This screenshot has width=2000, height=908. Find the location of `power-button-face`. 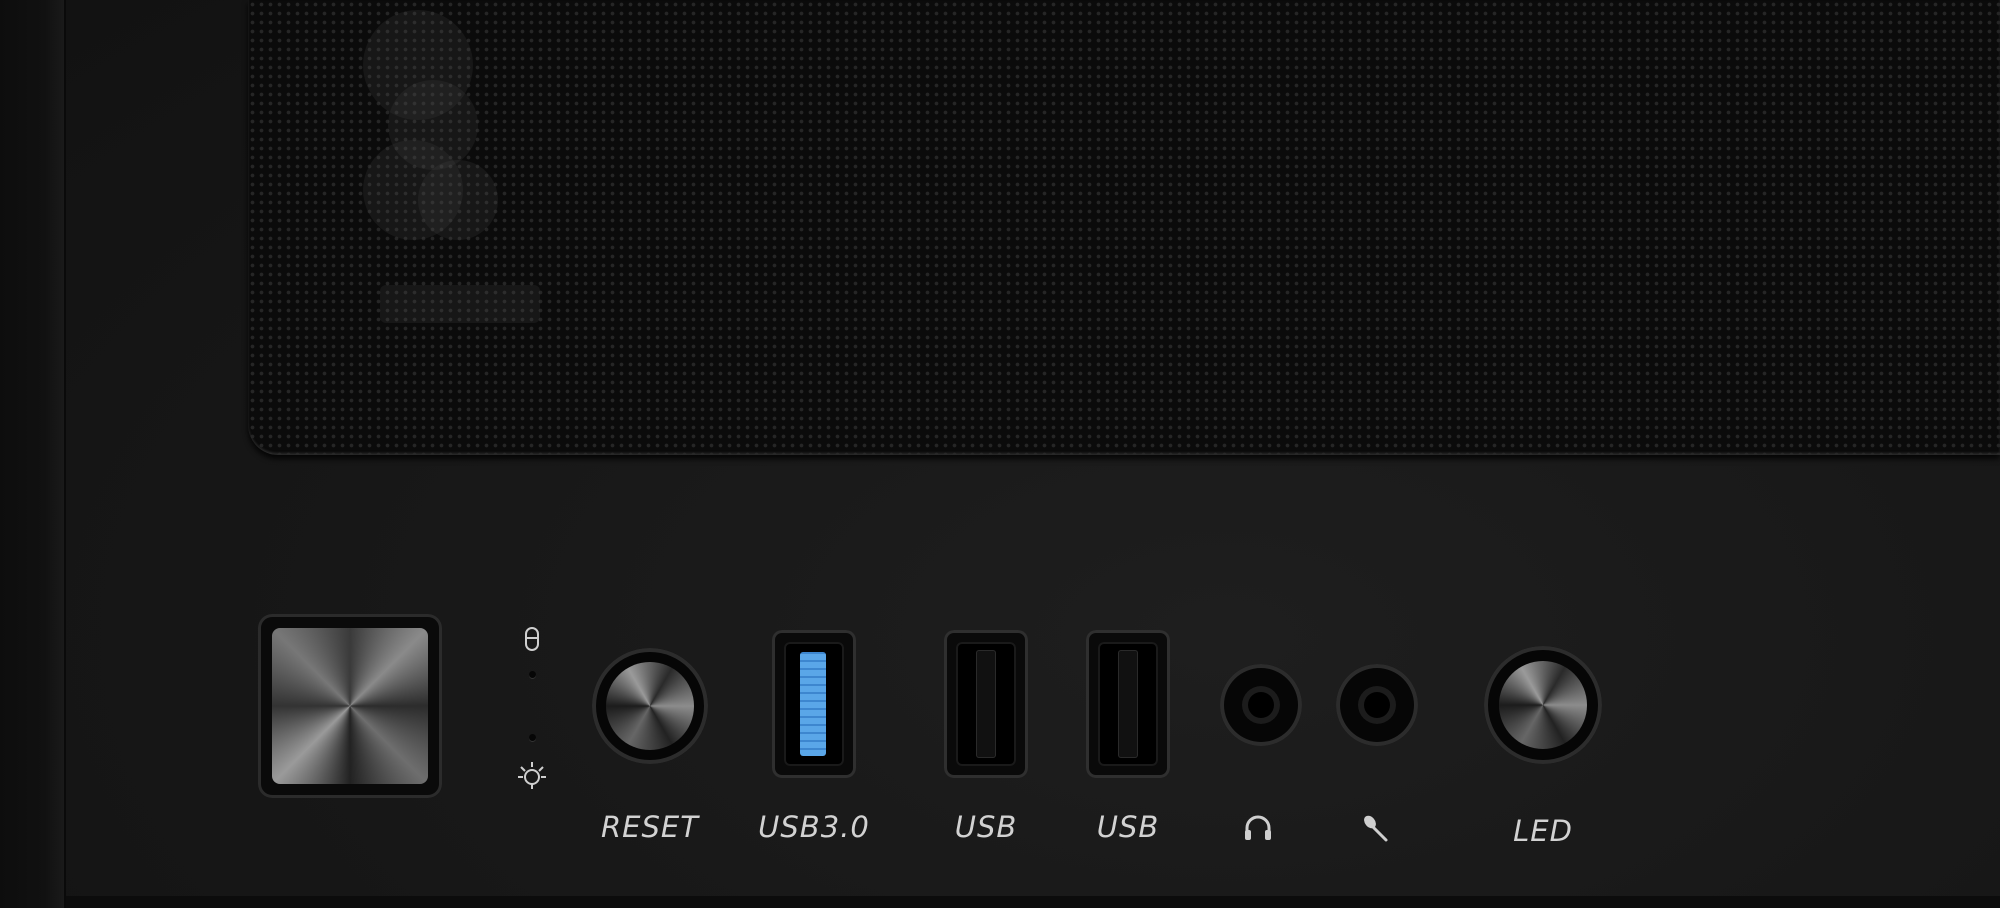

power-button-face is located at coordinates (350, 706).